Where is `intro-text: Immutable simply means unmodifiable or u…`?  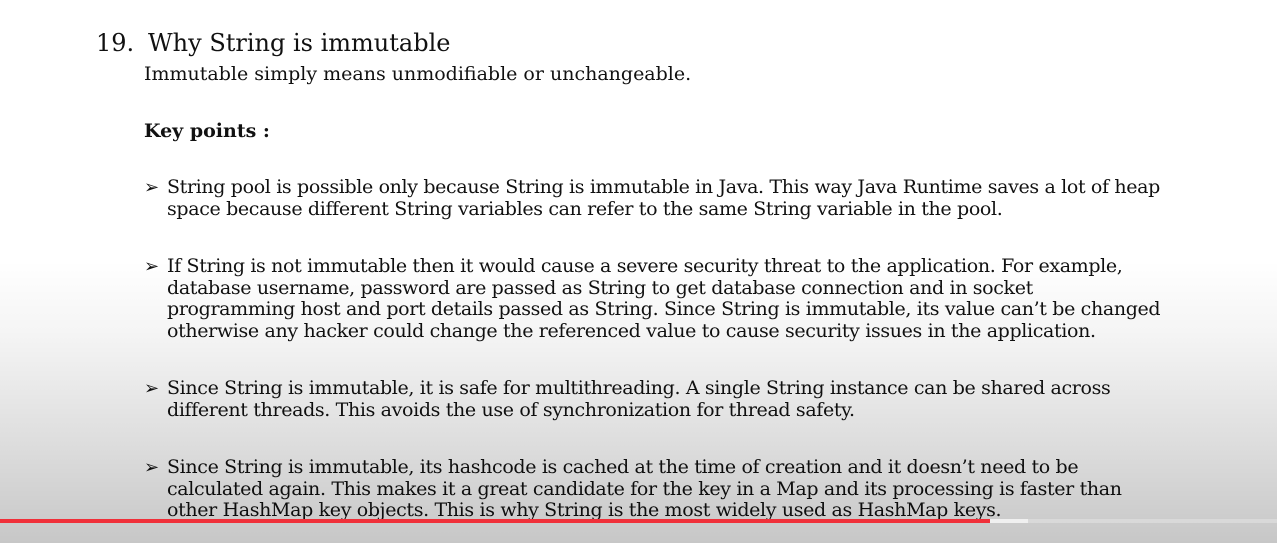
intro-text: Immutable simply means unmodifiable or u… is located at coordinates (418, 74).